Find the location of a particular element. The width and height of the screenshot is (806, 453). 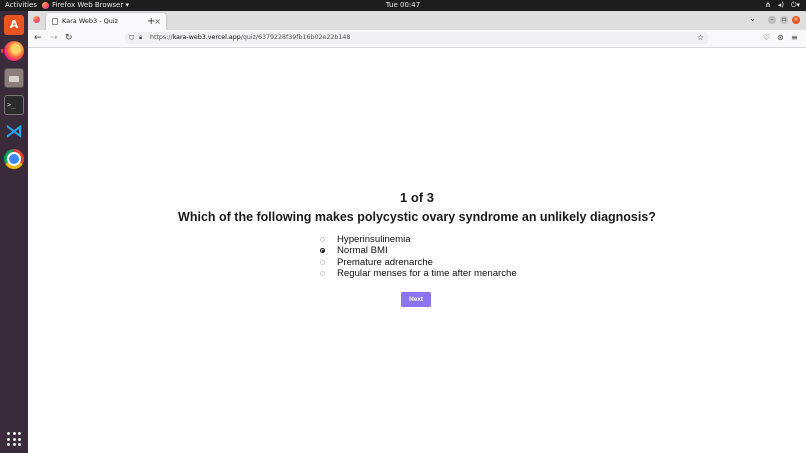

tab-title: Kara Web3 - Quiz is located at coordinates (90, 21).